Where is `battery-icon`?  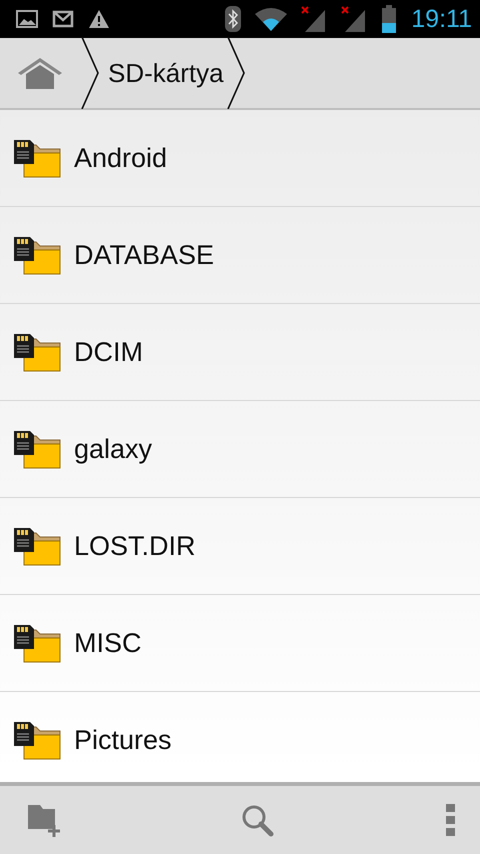
battery-icon is located at coordinates (389, 19).